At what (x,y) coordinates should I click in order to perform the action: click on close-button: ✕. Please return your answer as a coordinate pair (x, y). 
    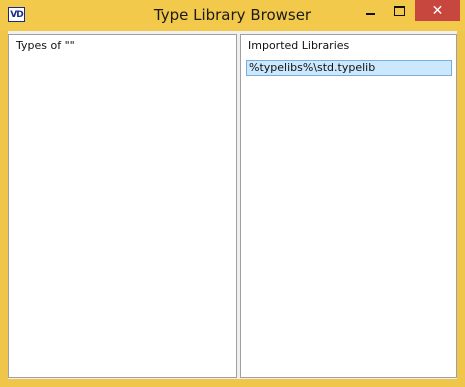
    Looking at the image, I should click on (437, 10).